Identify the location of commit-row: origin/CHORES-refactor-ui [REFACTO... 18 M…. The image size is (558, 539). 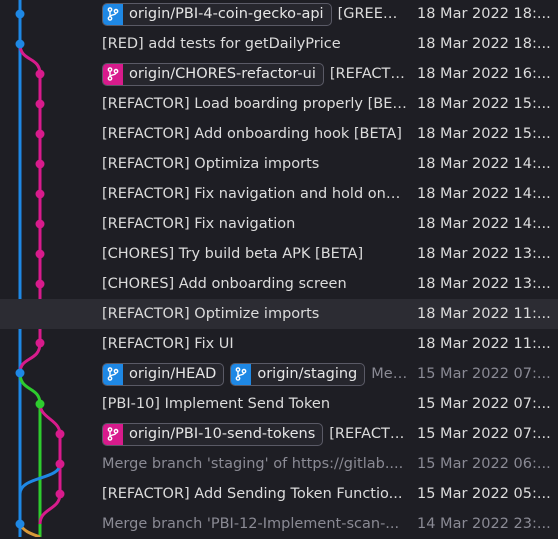
(279, 74).